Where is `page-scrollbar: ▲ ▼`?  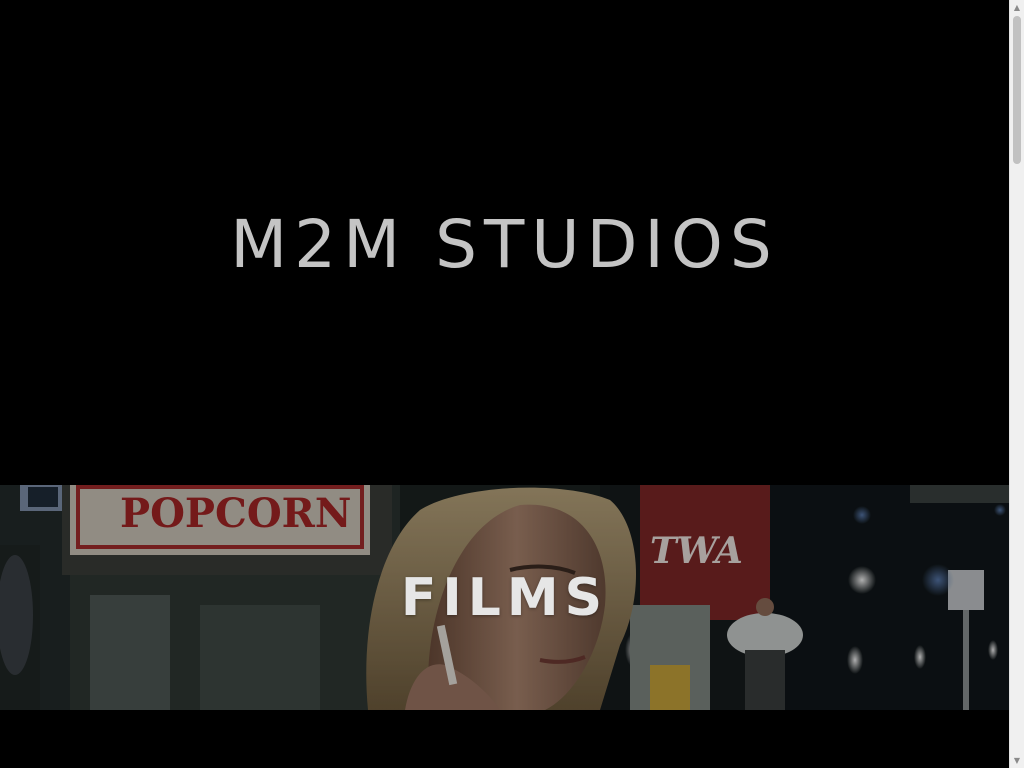
page-scrollbar: ▲ ▼ is located at coordinates (1016, 384).